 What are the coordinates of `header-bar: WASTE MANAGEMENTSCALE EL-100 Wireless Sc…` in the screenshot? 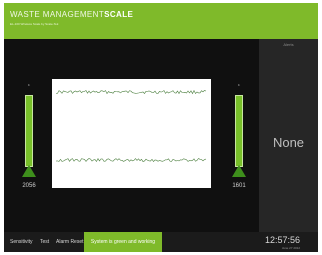 It's located at (161, 21).